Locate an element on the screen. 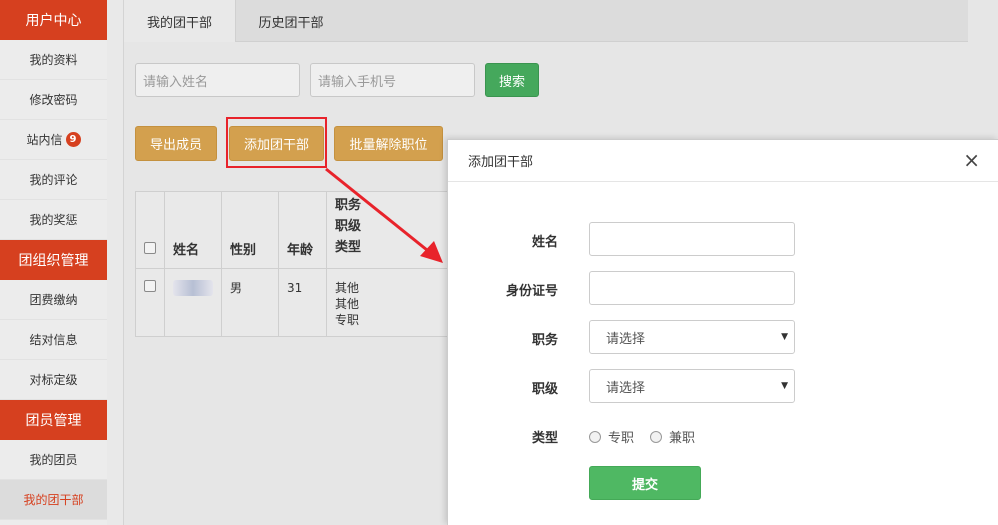 Image resolution: width=998 pixels, height=525 pixels. submit-button: 提交 is located at coordinates (645, 483).